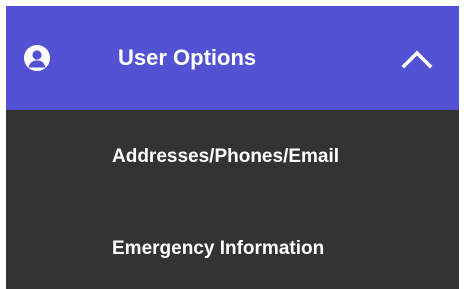 Image resolution: width=464 pixels, height=289 pixels. What do you see at coordinates (417, 58) in the screenshot?
I see `chevron-up-icon` at bounding box center [417, 58].